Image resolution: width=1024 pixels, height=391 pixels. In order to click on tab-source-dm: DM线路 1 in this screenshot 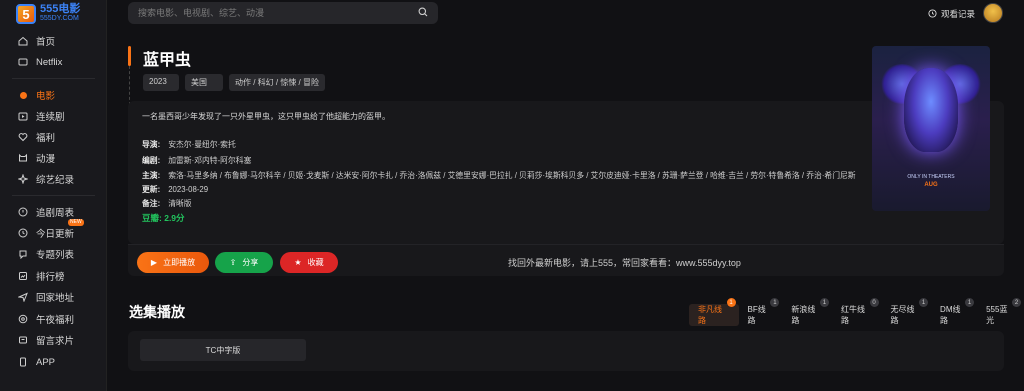, I will do `click(954, 312)`.